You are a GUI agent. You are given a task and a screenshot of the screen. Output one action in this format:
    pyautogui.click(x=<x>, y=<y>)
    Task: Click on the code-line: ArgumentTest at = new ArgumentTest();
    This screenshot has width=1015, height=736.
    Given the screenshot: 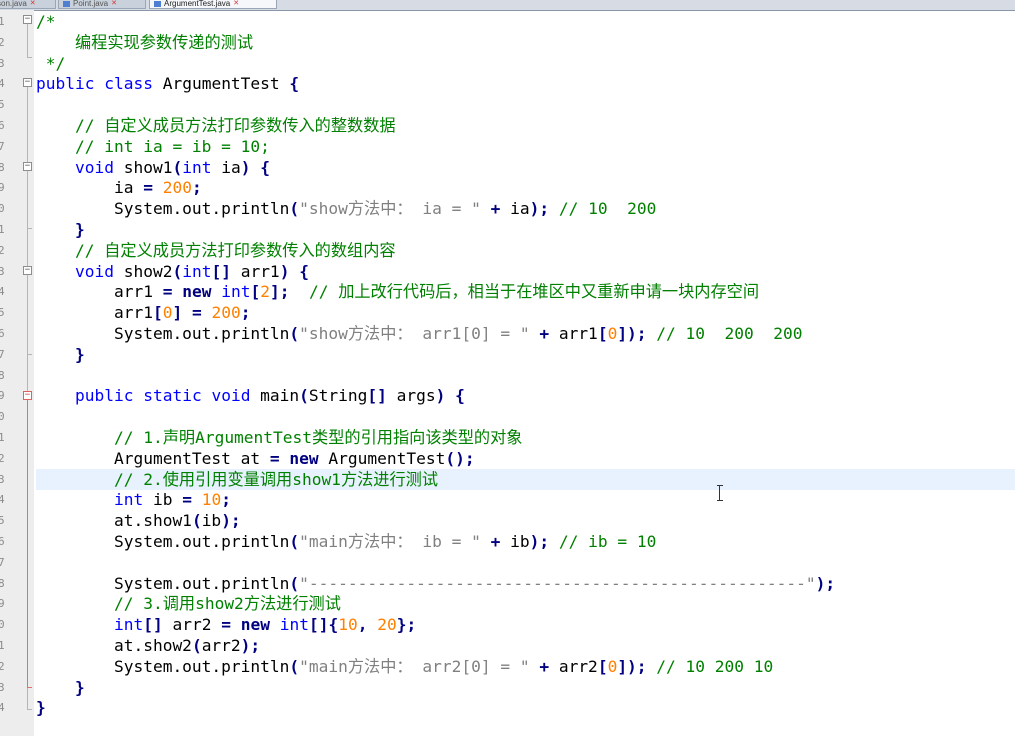 What is the action you would take?
    pyautogui.click(x=255, y=458)
    